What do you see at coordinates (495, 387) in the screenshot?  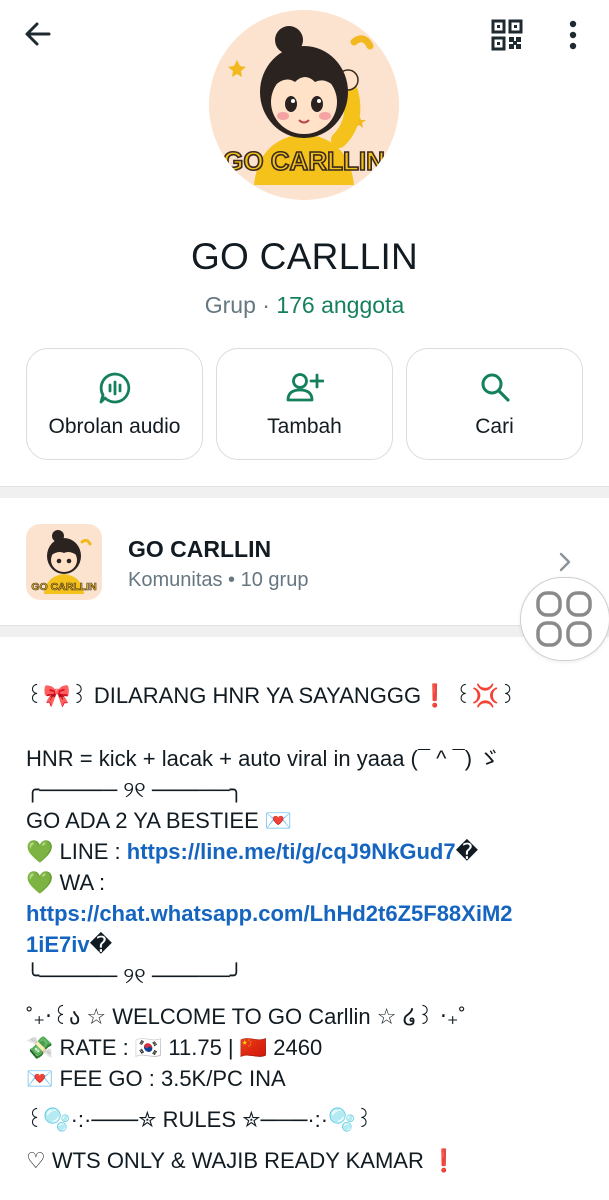 I see `search-icon` at bounding box center [495, 387].